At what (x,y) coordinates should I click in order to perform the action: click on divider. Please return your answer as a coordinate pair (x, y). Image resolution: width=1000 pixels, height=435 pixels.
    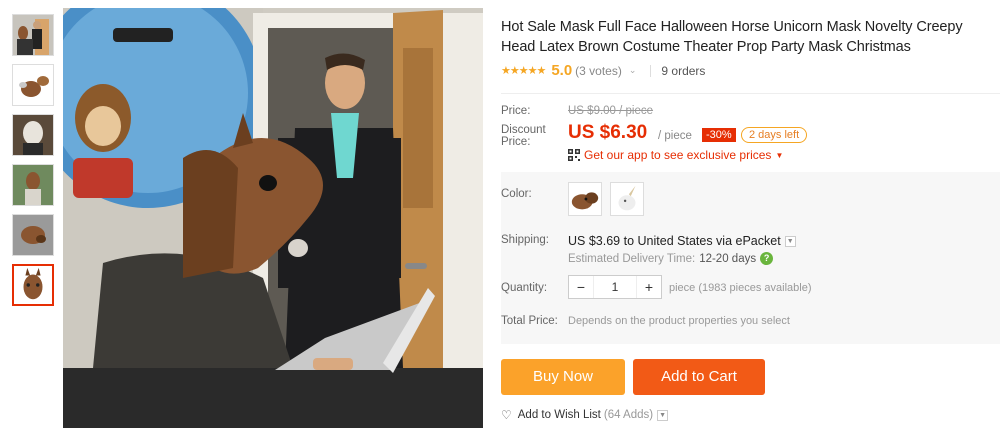
    Looking at the image, I should click on (651, 70).